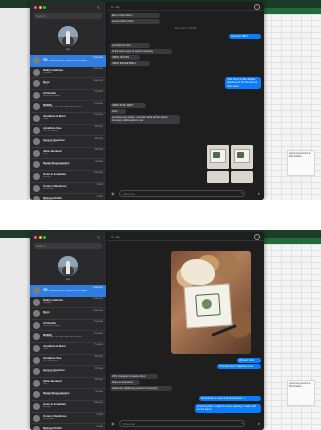 The image size is (321, 430). I want to click on pinned-name: Jay, so click(68, 279).